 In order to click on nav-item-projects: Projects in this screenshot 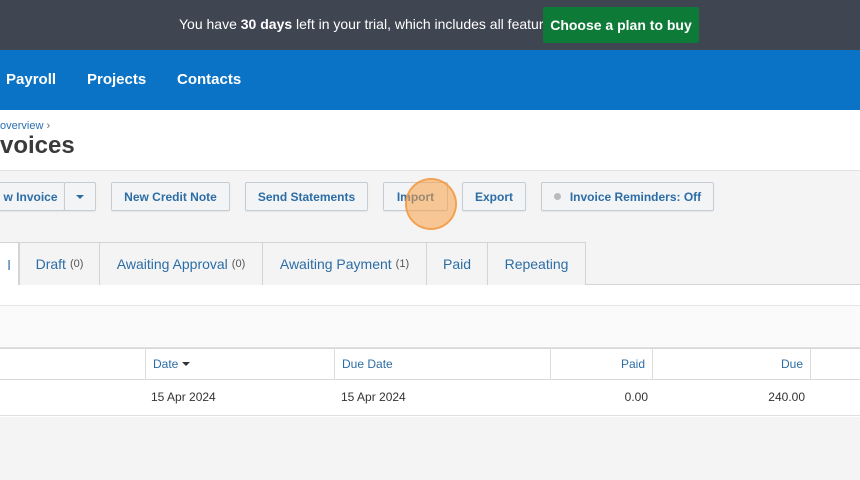, I will do `click(116, 79)`.